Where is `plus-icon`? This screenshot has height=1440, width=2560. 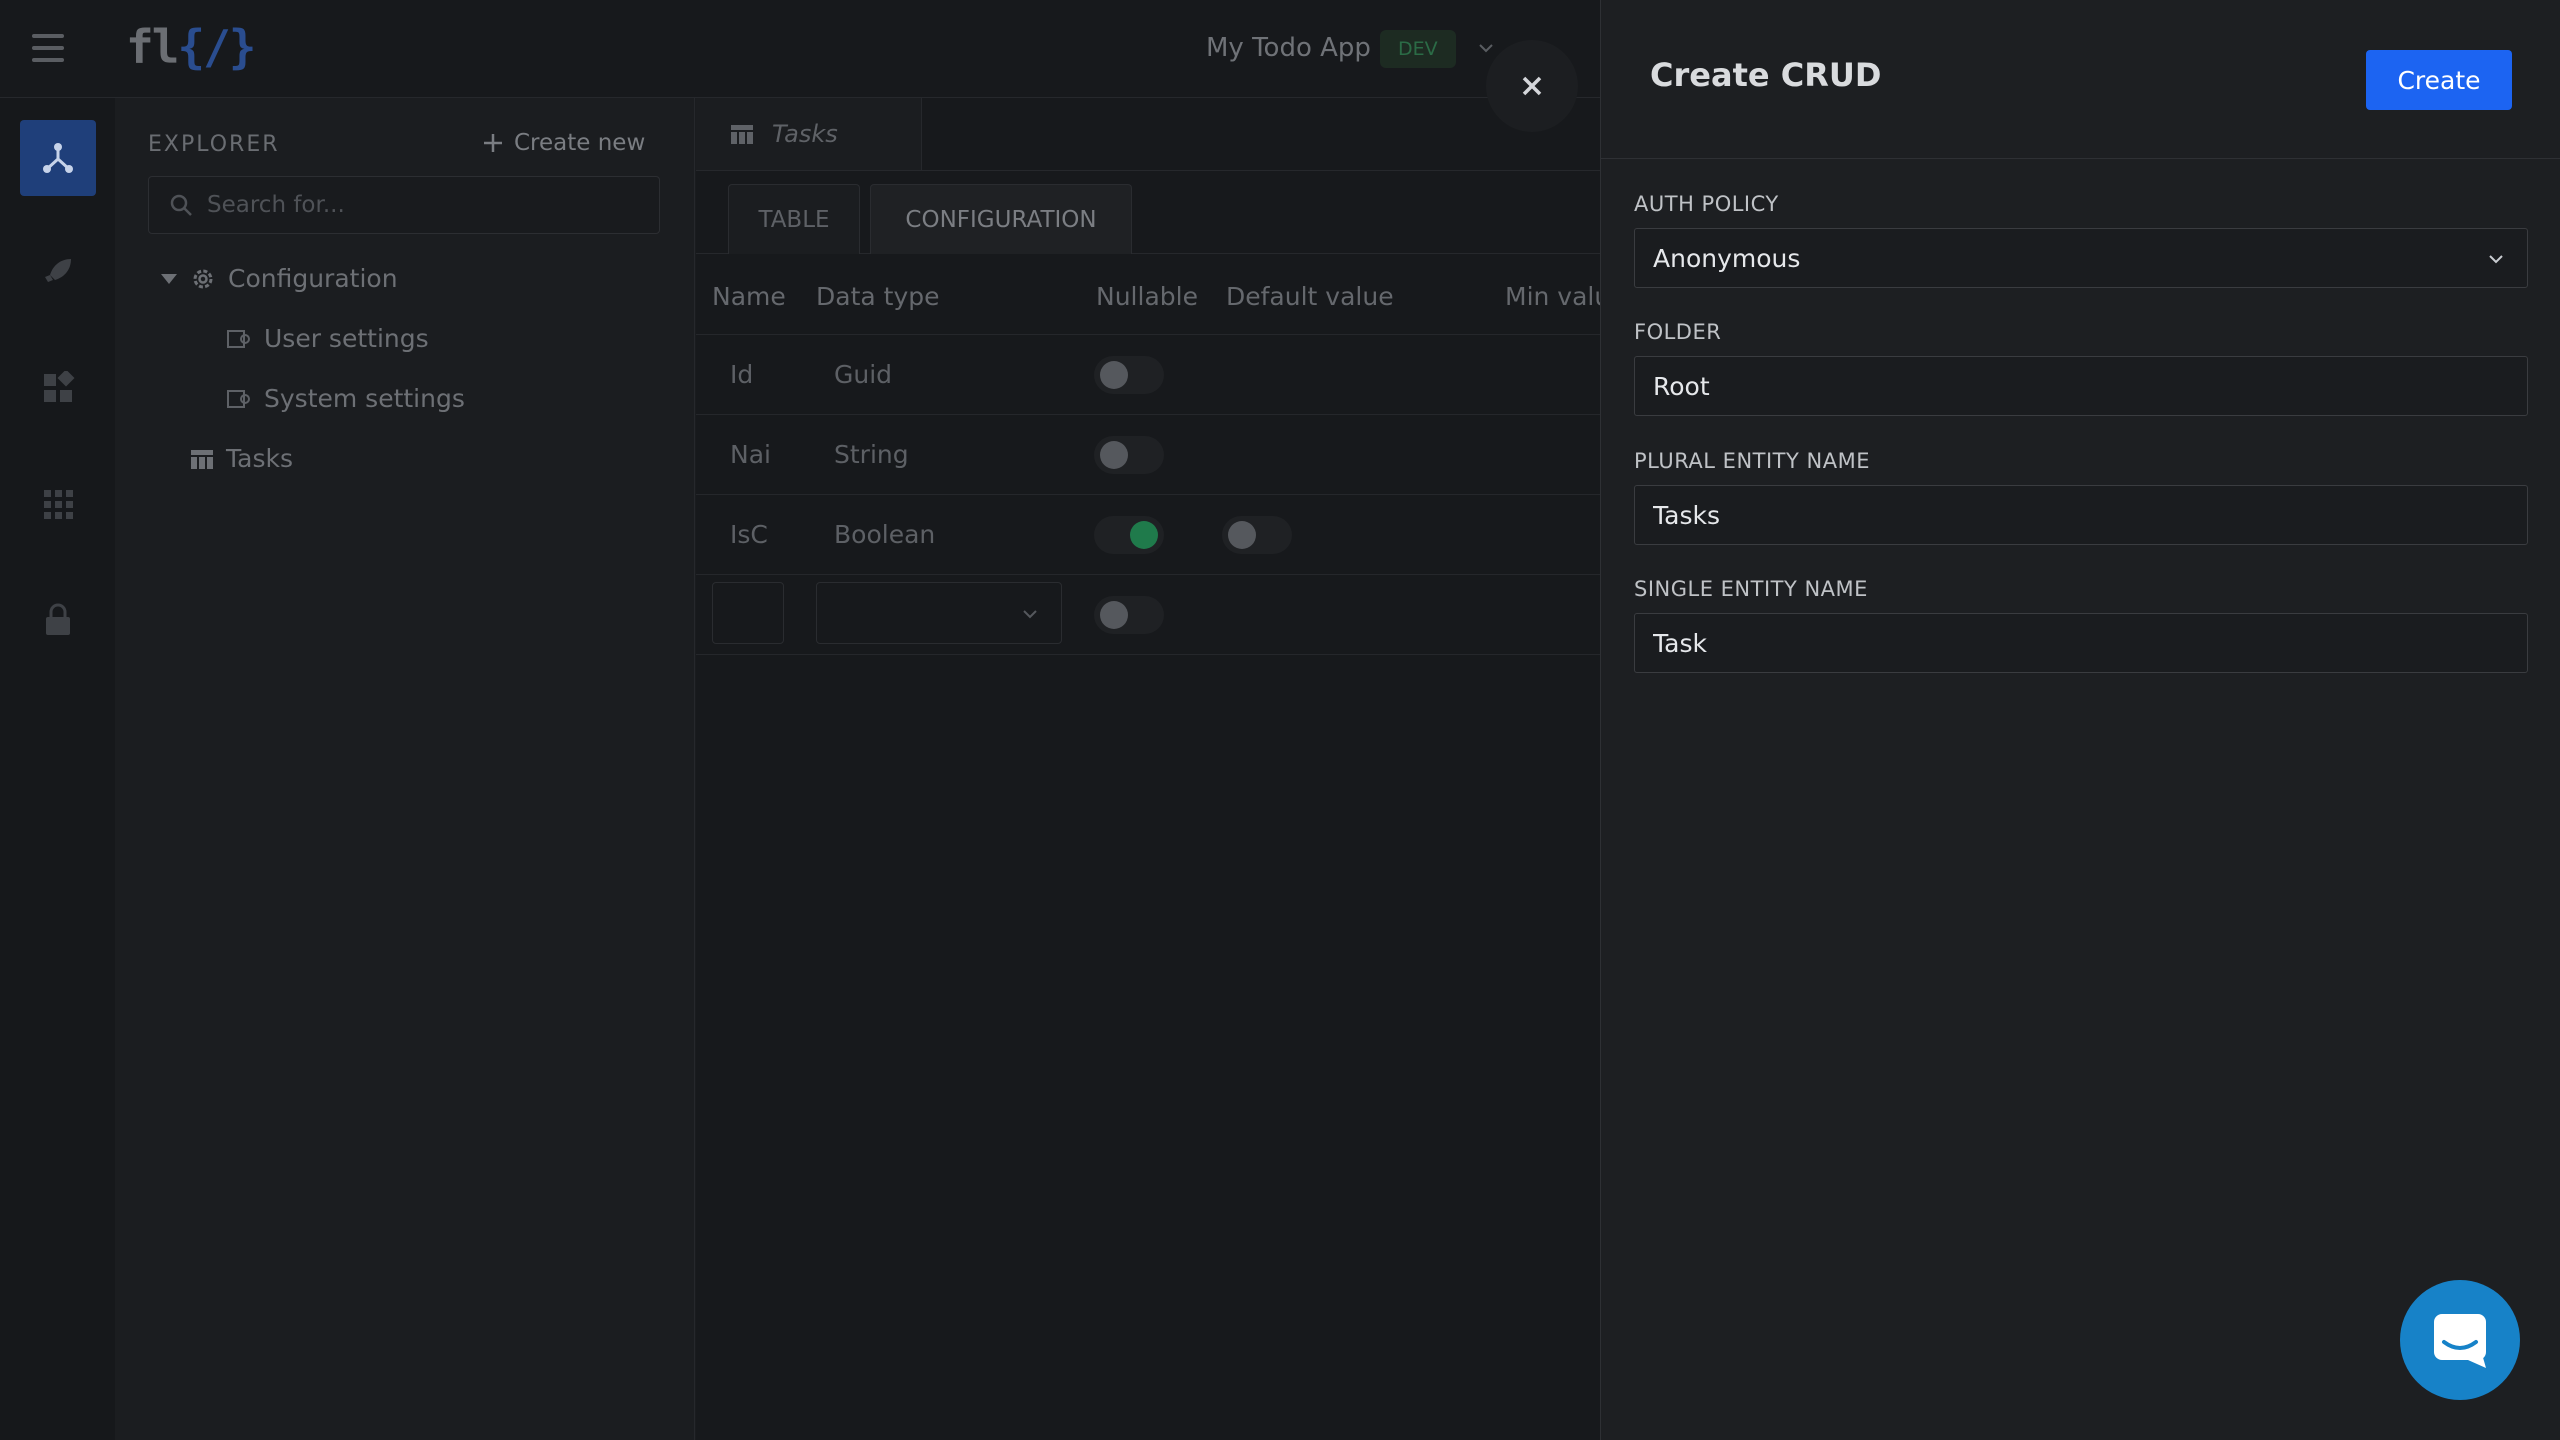
plus-icon is located at coordinates (493, 143).